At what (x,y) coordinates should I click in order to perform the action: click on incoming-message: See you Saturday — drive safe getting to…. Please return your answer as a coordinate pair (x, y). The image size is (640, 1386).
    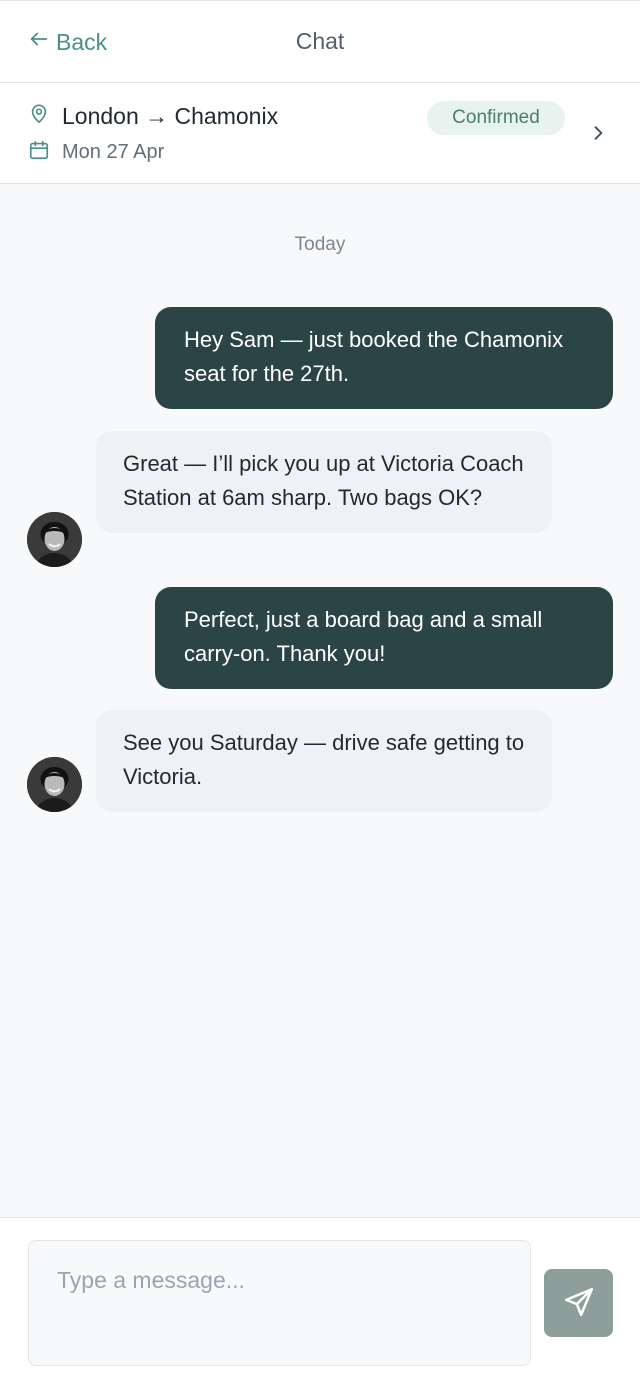
    Looking at the image, I should click on (324, 761).